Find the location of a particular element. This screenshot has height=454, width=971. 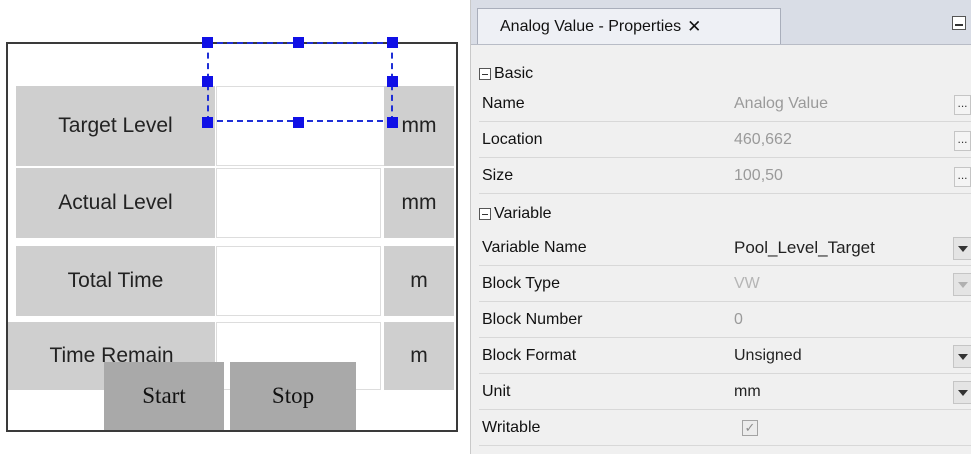

resize-handle-top-center is located at coordinates (298, 42).